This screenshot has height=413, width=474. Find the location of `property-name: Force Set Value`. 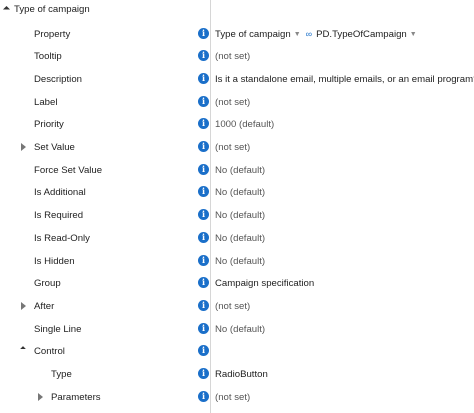

property-name: Force Set Value is located at coordinates (68, 170).